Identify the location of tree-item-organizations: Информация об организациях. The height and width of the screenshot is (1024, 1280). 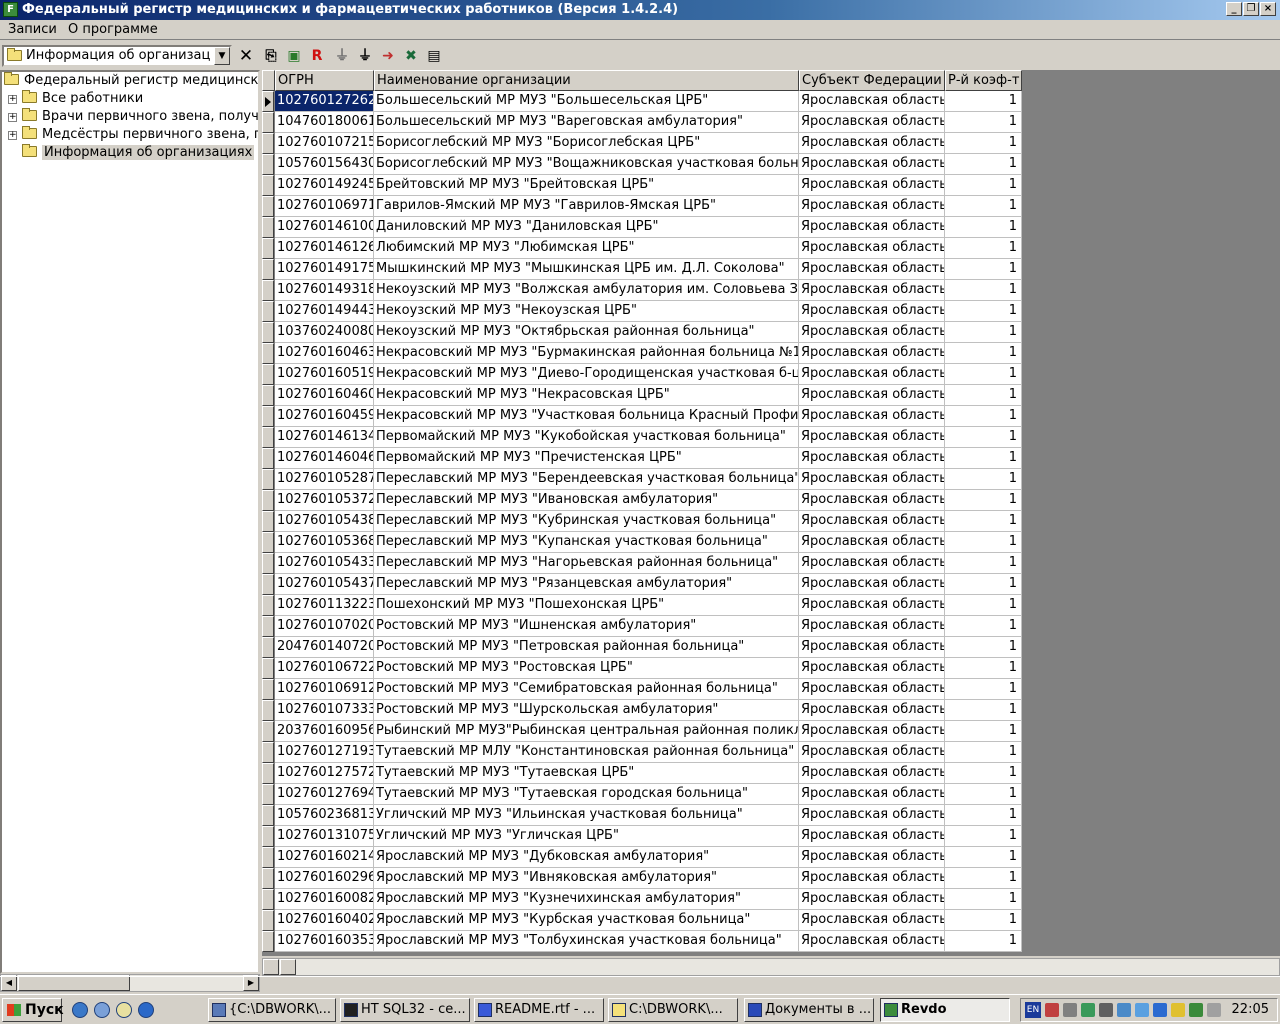
(138, 153).